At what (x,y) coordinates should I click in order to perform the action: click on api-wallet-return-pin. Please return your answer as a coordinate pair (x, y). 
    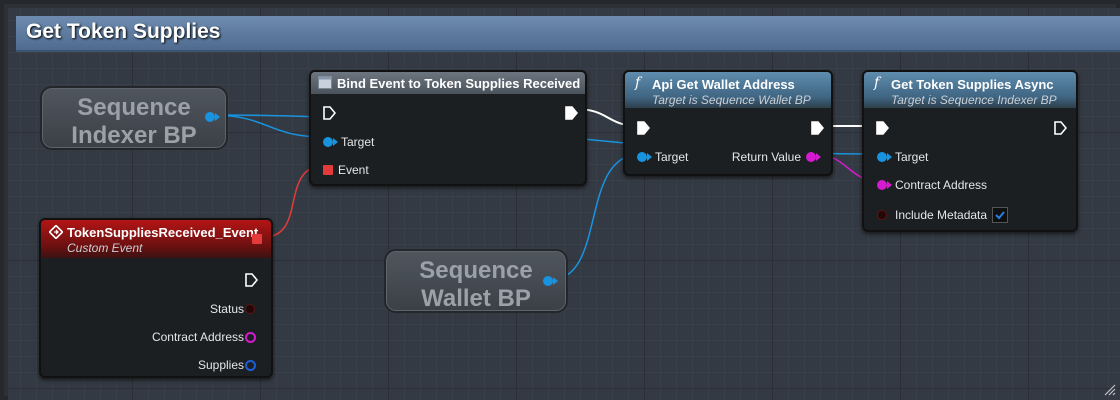
    Looking at the image, I should click on (813, 157).